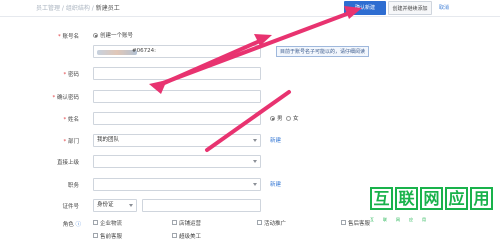  I want to click on watermark-char: 联, so click(406, 198).